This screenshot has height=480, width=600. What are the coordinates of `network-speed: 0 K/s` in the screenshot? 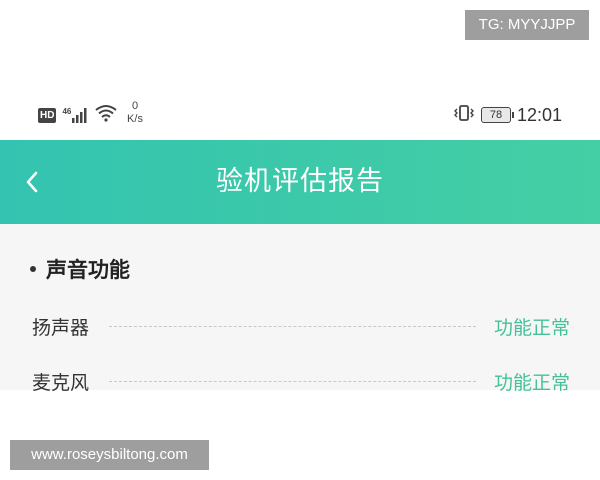 It's located at (135, 113).